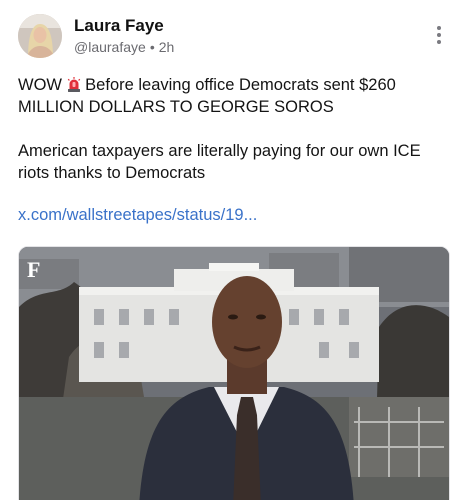 Image resolution: width=466 pixels, height=500 pixels. What do you see at coordinates (233, 37) in the screenshot?
I see `post-header: Laura Faye @laurafaye • 2h` at bounding box center [233, 37].